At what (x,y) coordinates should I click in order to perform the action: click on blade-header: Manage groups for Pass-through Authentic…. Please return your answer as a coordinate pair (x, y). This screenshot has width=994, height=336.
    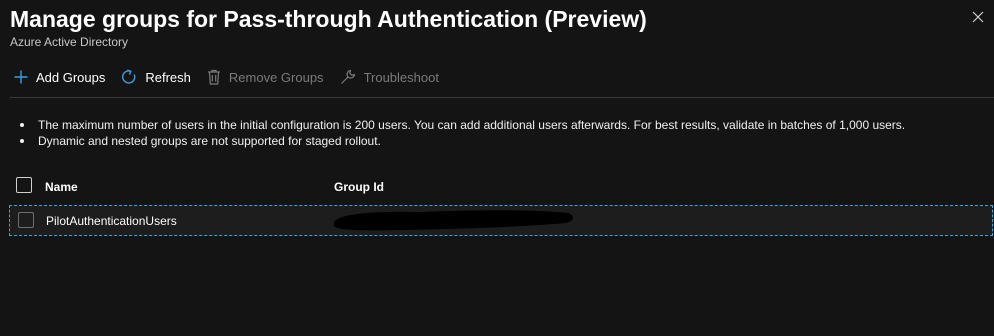
    Looking at the image, I should click on (482, 26).